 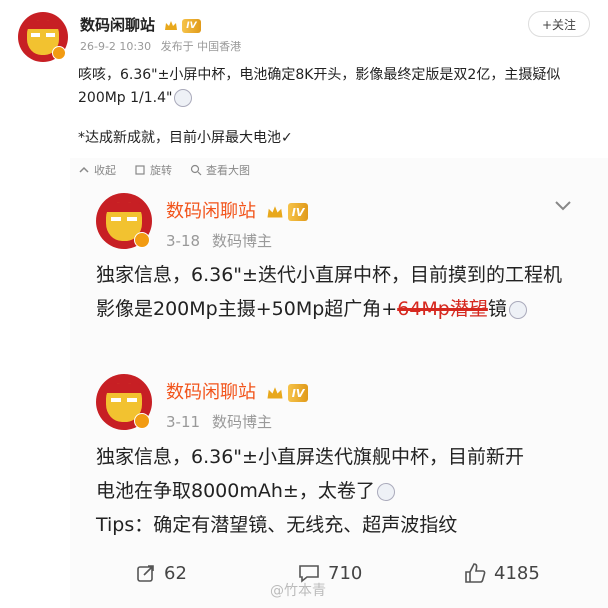 I want to click on like-button: 4185, so click(x=502, y=573).